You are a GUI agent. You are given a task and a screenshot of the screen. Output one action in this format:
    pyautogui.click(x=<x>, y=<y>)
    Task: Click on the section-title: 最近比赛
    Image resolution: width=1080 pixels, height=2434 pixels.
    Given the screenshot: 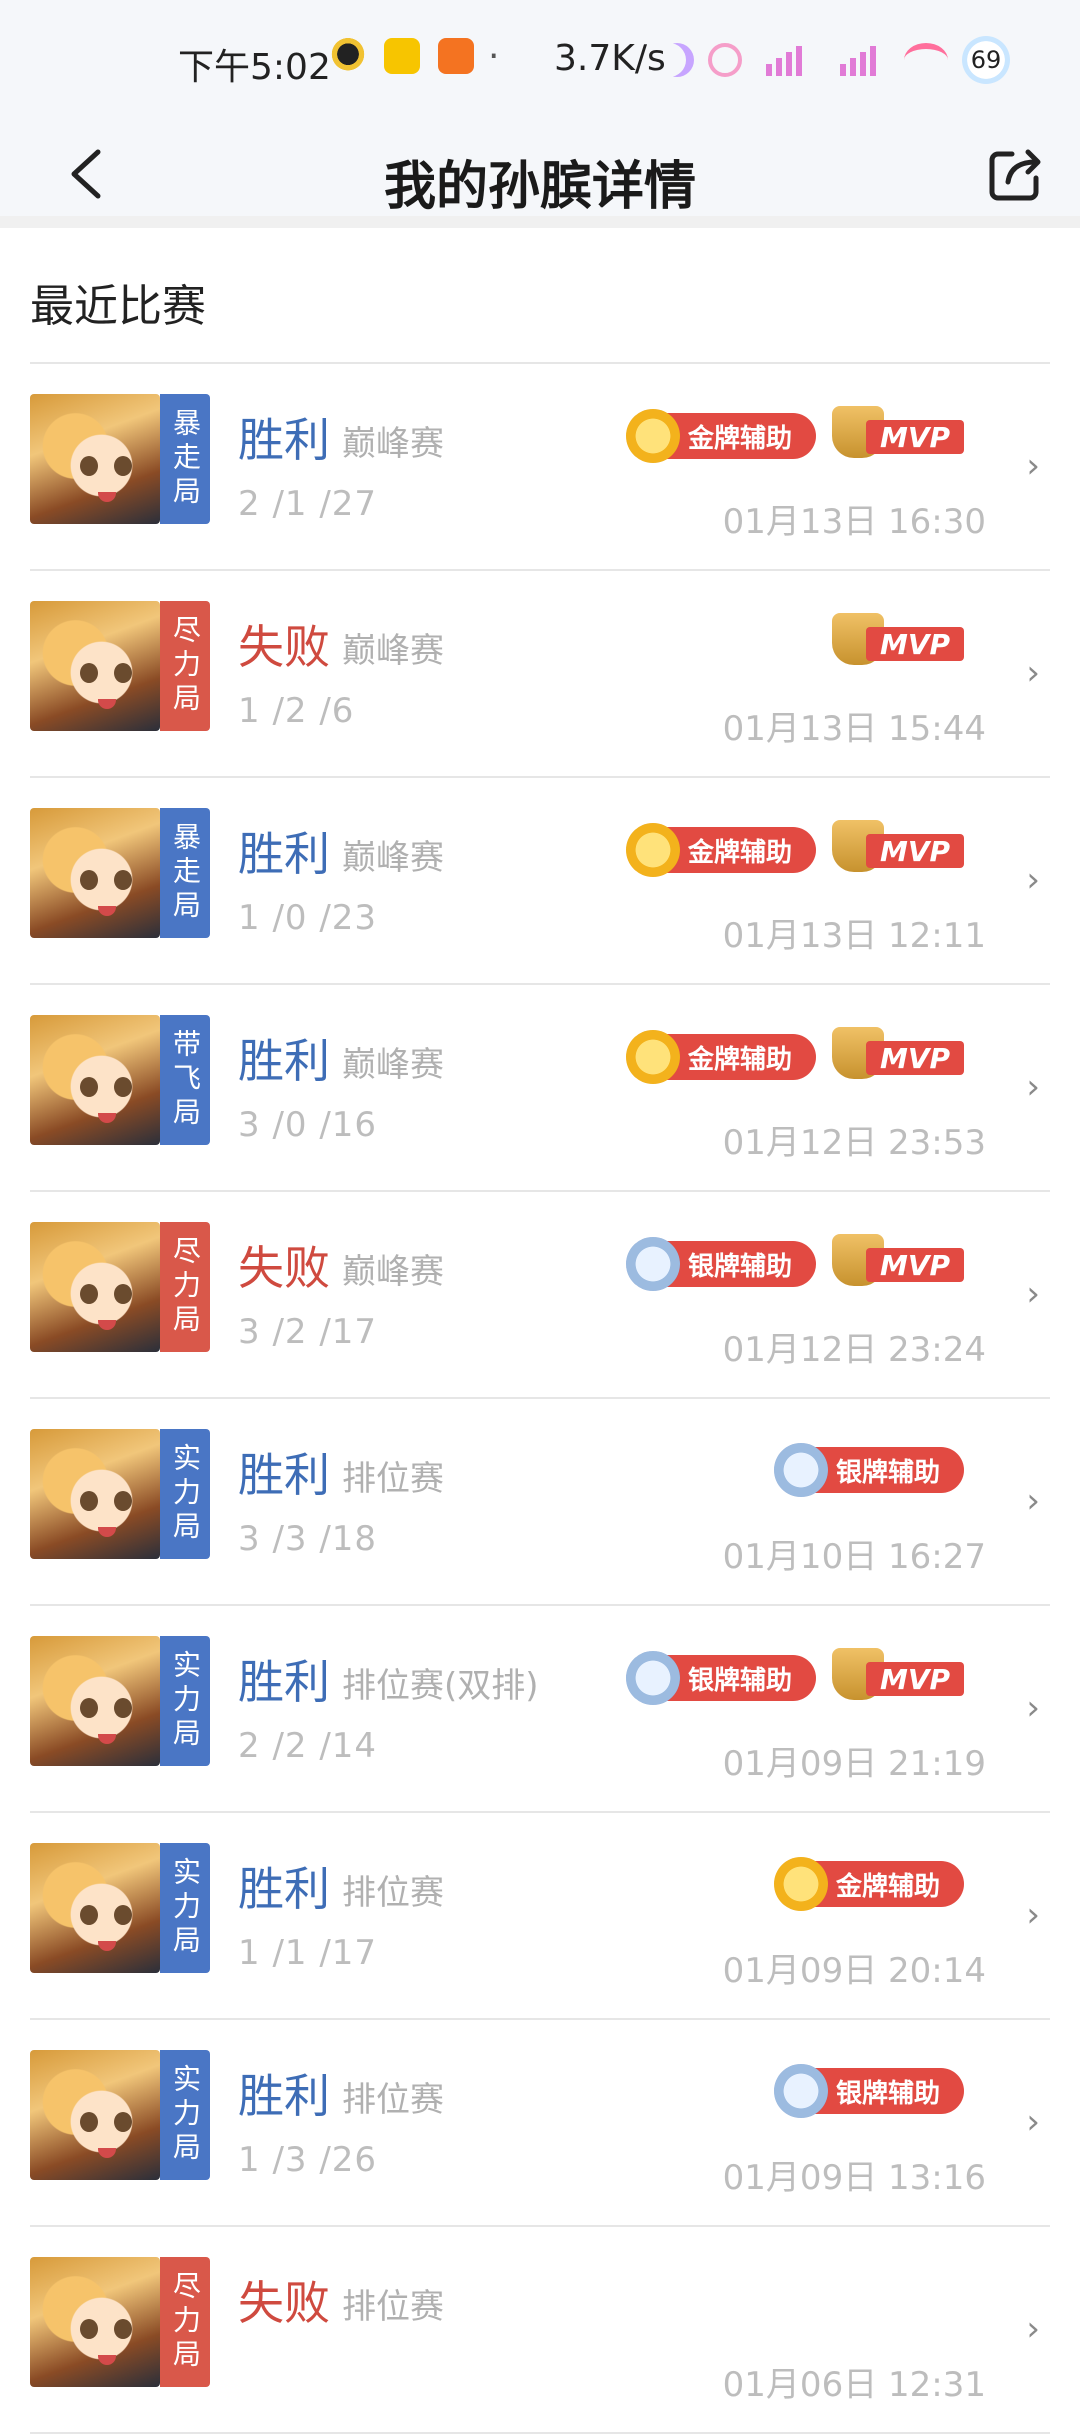 What is the action you would take?
    pyautogui.click(x=118, y=306)
    